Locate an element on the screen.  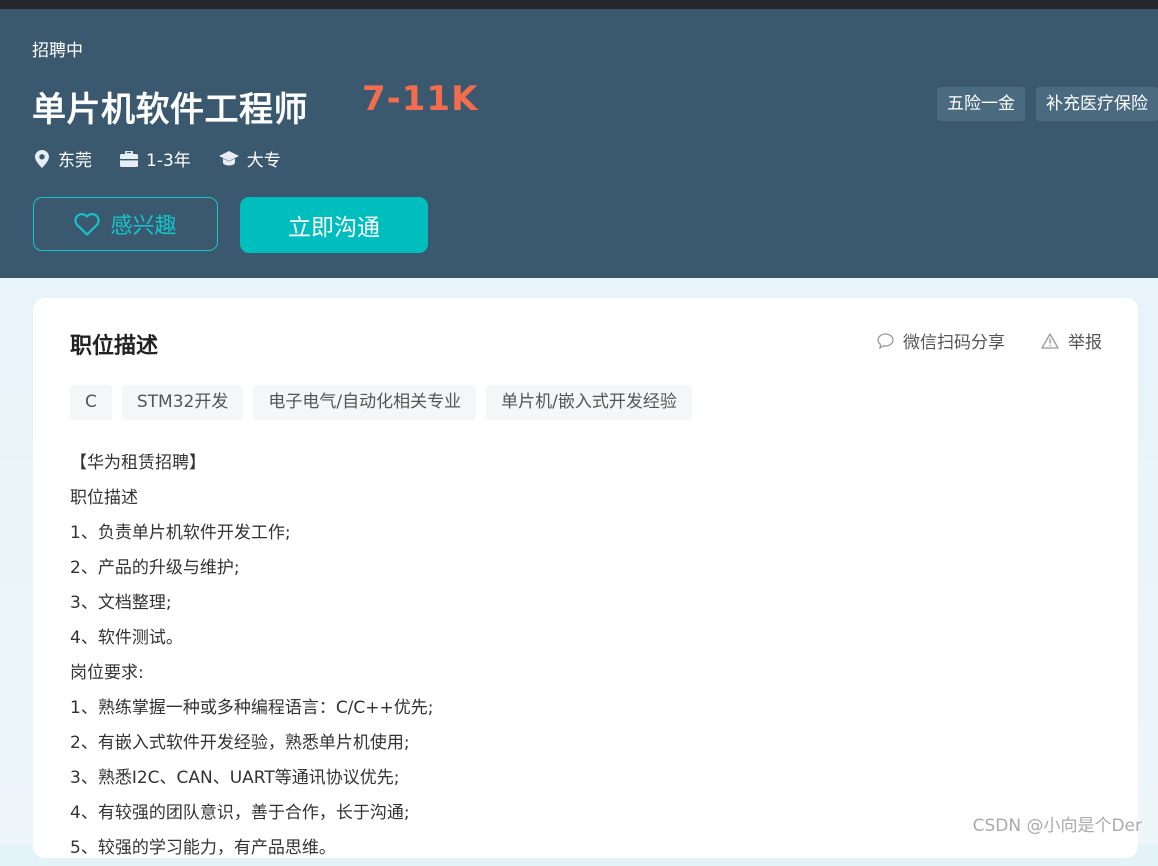
benefit-tag: 五险一金 is located at coordinates (981, 104).